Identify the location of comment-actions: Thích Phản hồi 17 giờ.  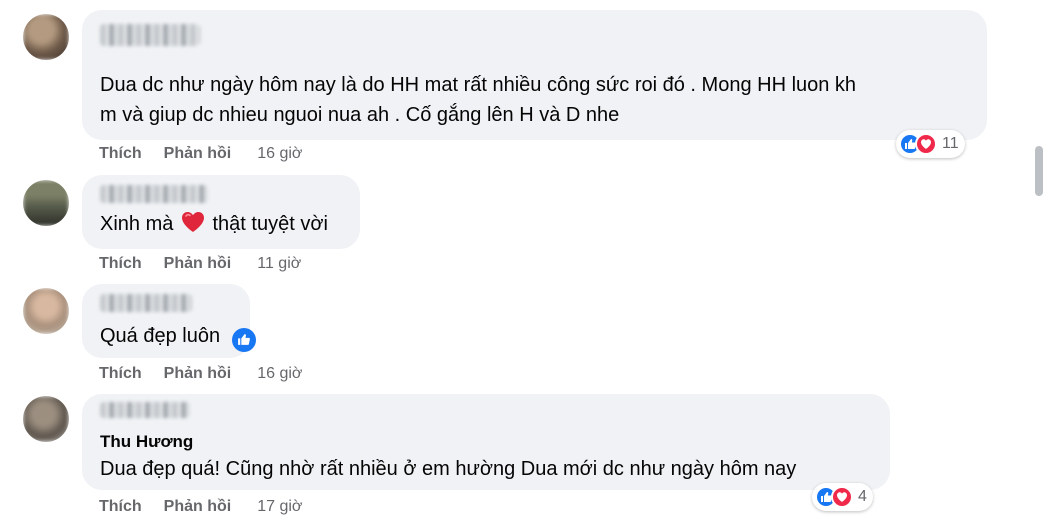
(200, 507).